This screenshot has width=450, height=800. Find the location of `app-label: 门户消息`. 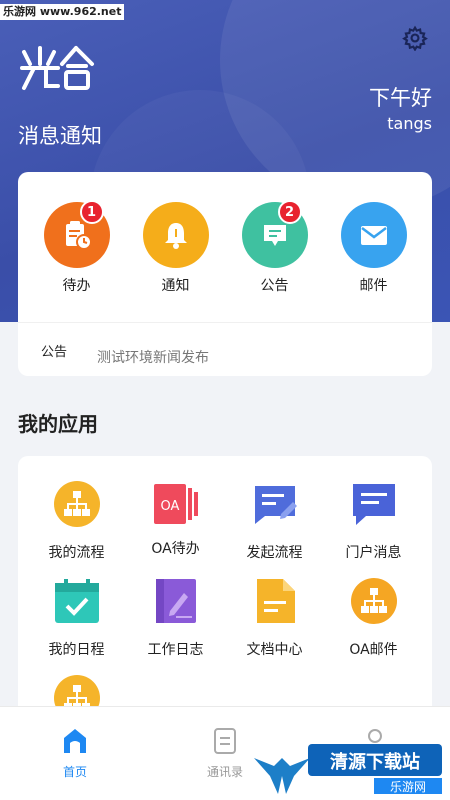

app-label: 门户消息 is located at coordinates (373, 553).